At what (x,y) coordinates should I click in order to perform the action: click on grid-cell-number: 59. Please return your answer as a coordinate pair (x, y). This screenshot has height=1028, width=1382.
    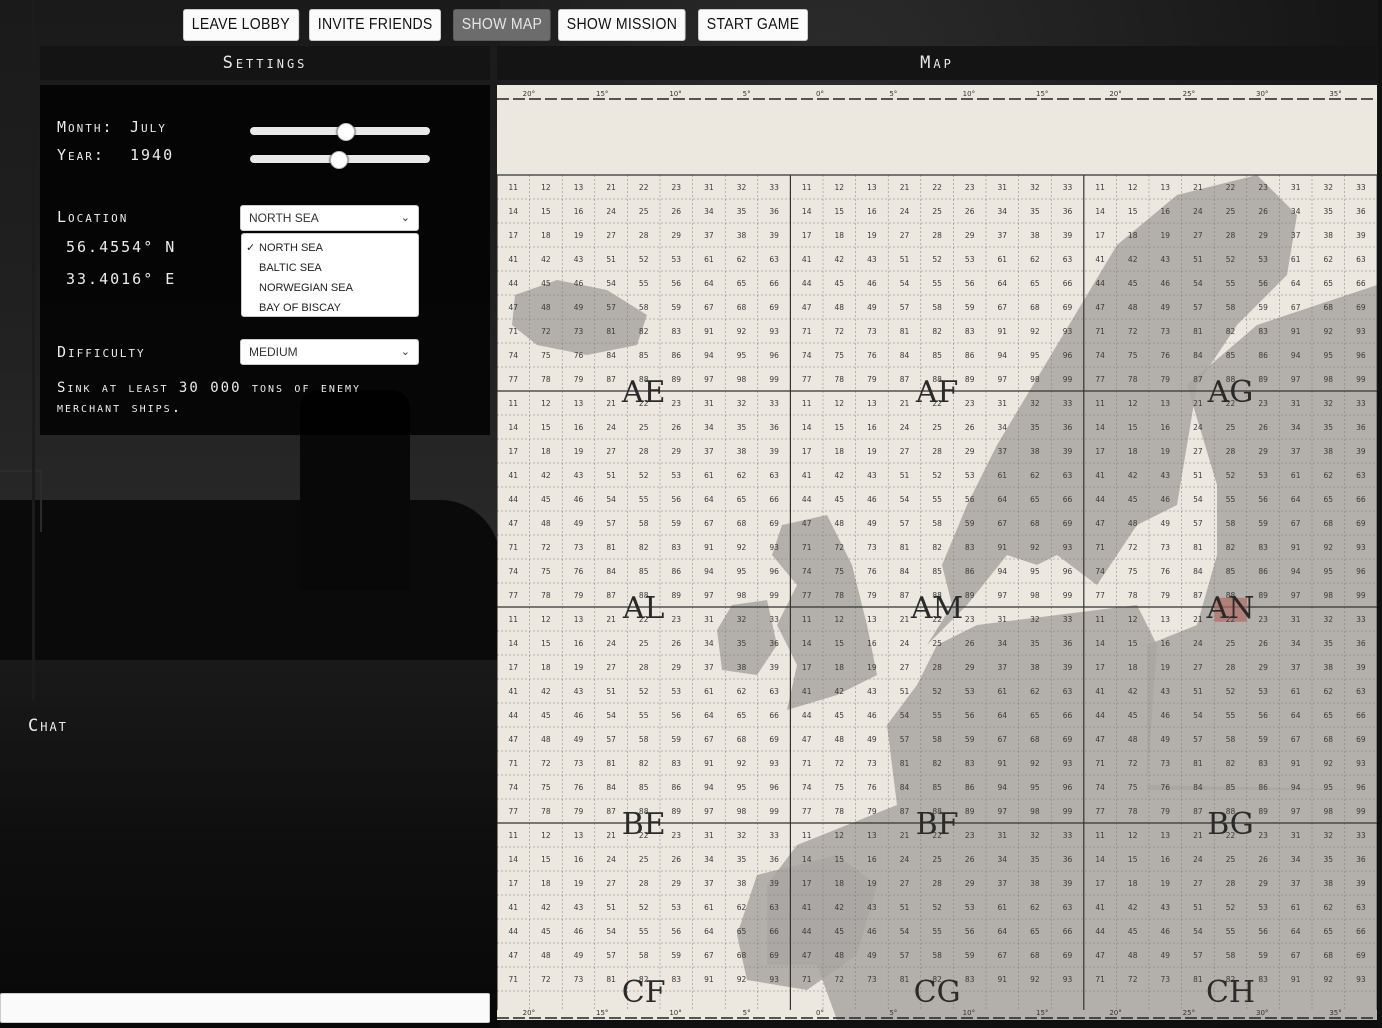
    Looking at the image, I should click on (970, 523).